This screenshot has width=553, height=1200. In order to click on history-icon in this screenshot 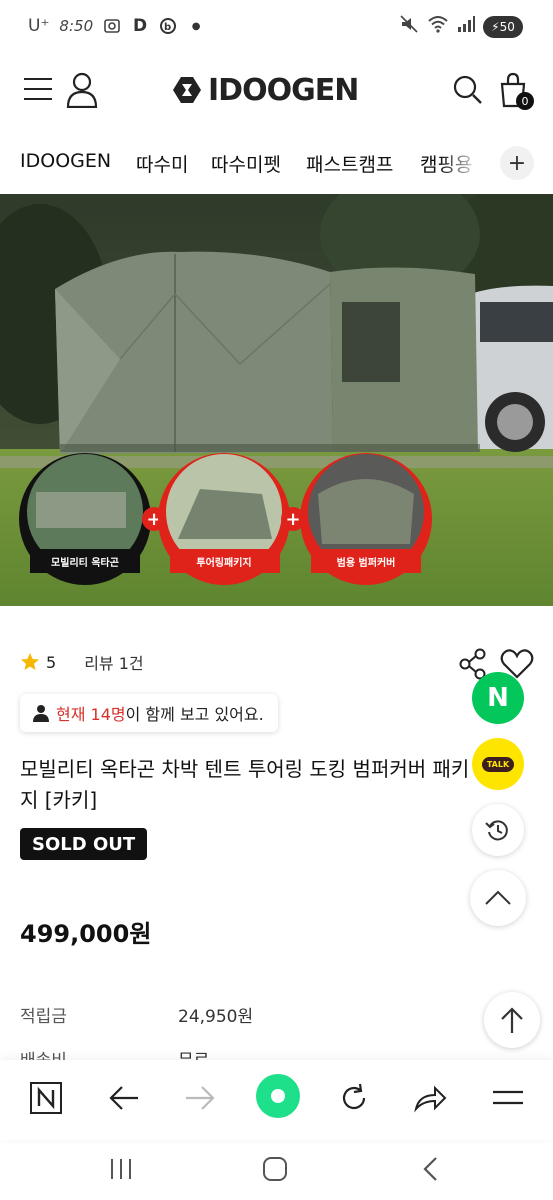, I will do `click(496, 830)`.